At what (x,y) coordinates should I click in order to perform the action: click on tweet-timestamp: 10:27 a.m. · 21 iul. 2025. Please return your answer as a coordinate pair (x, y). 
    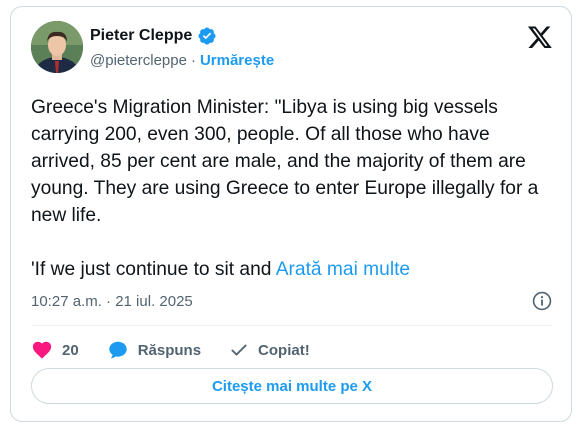
    Looking at the image, I should click on (112, 301).